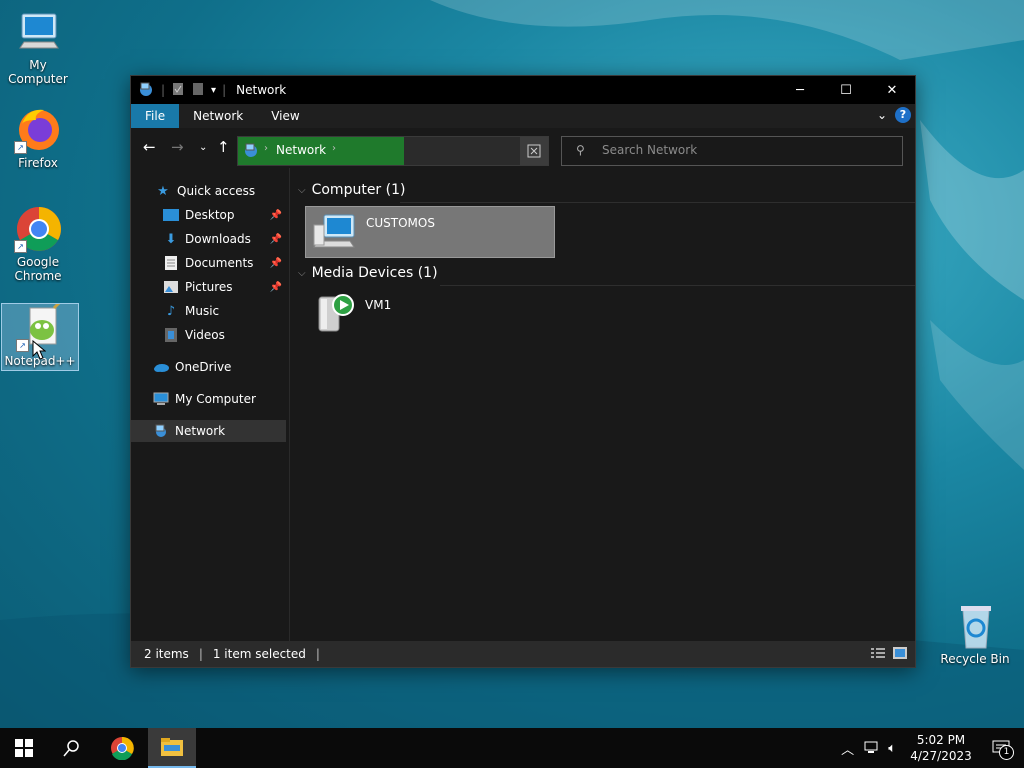 The image size is (1024, 768). Describe the element at coordinates (429, 314) in the screenshot. I see `item-vm1: VM1` at that location.